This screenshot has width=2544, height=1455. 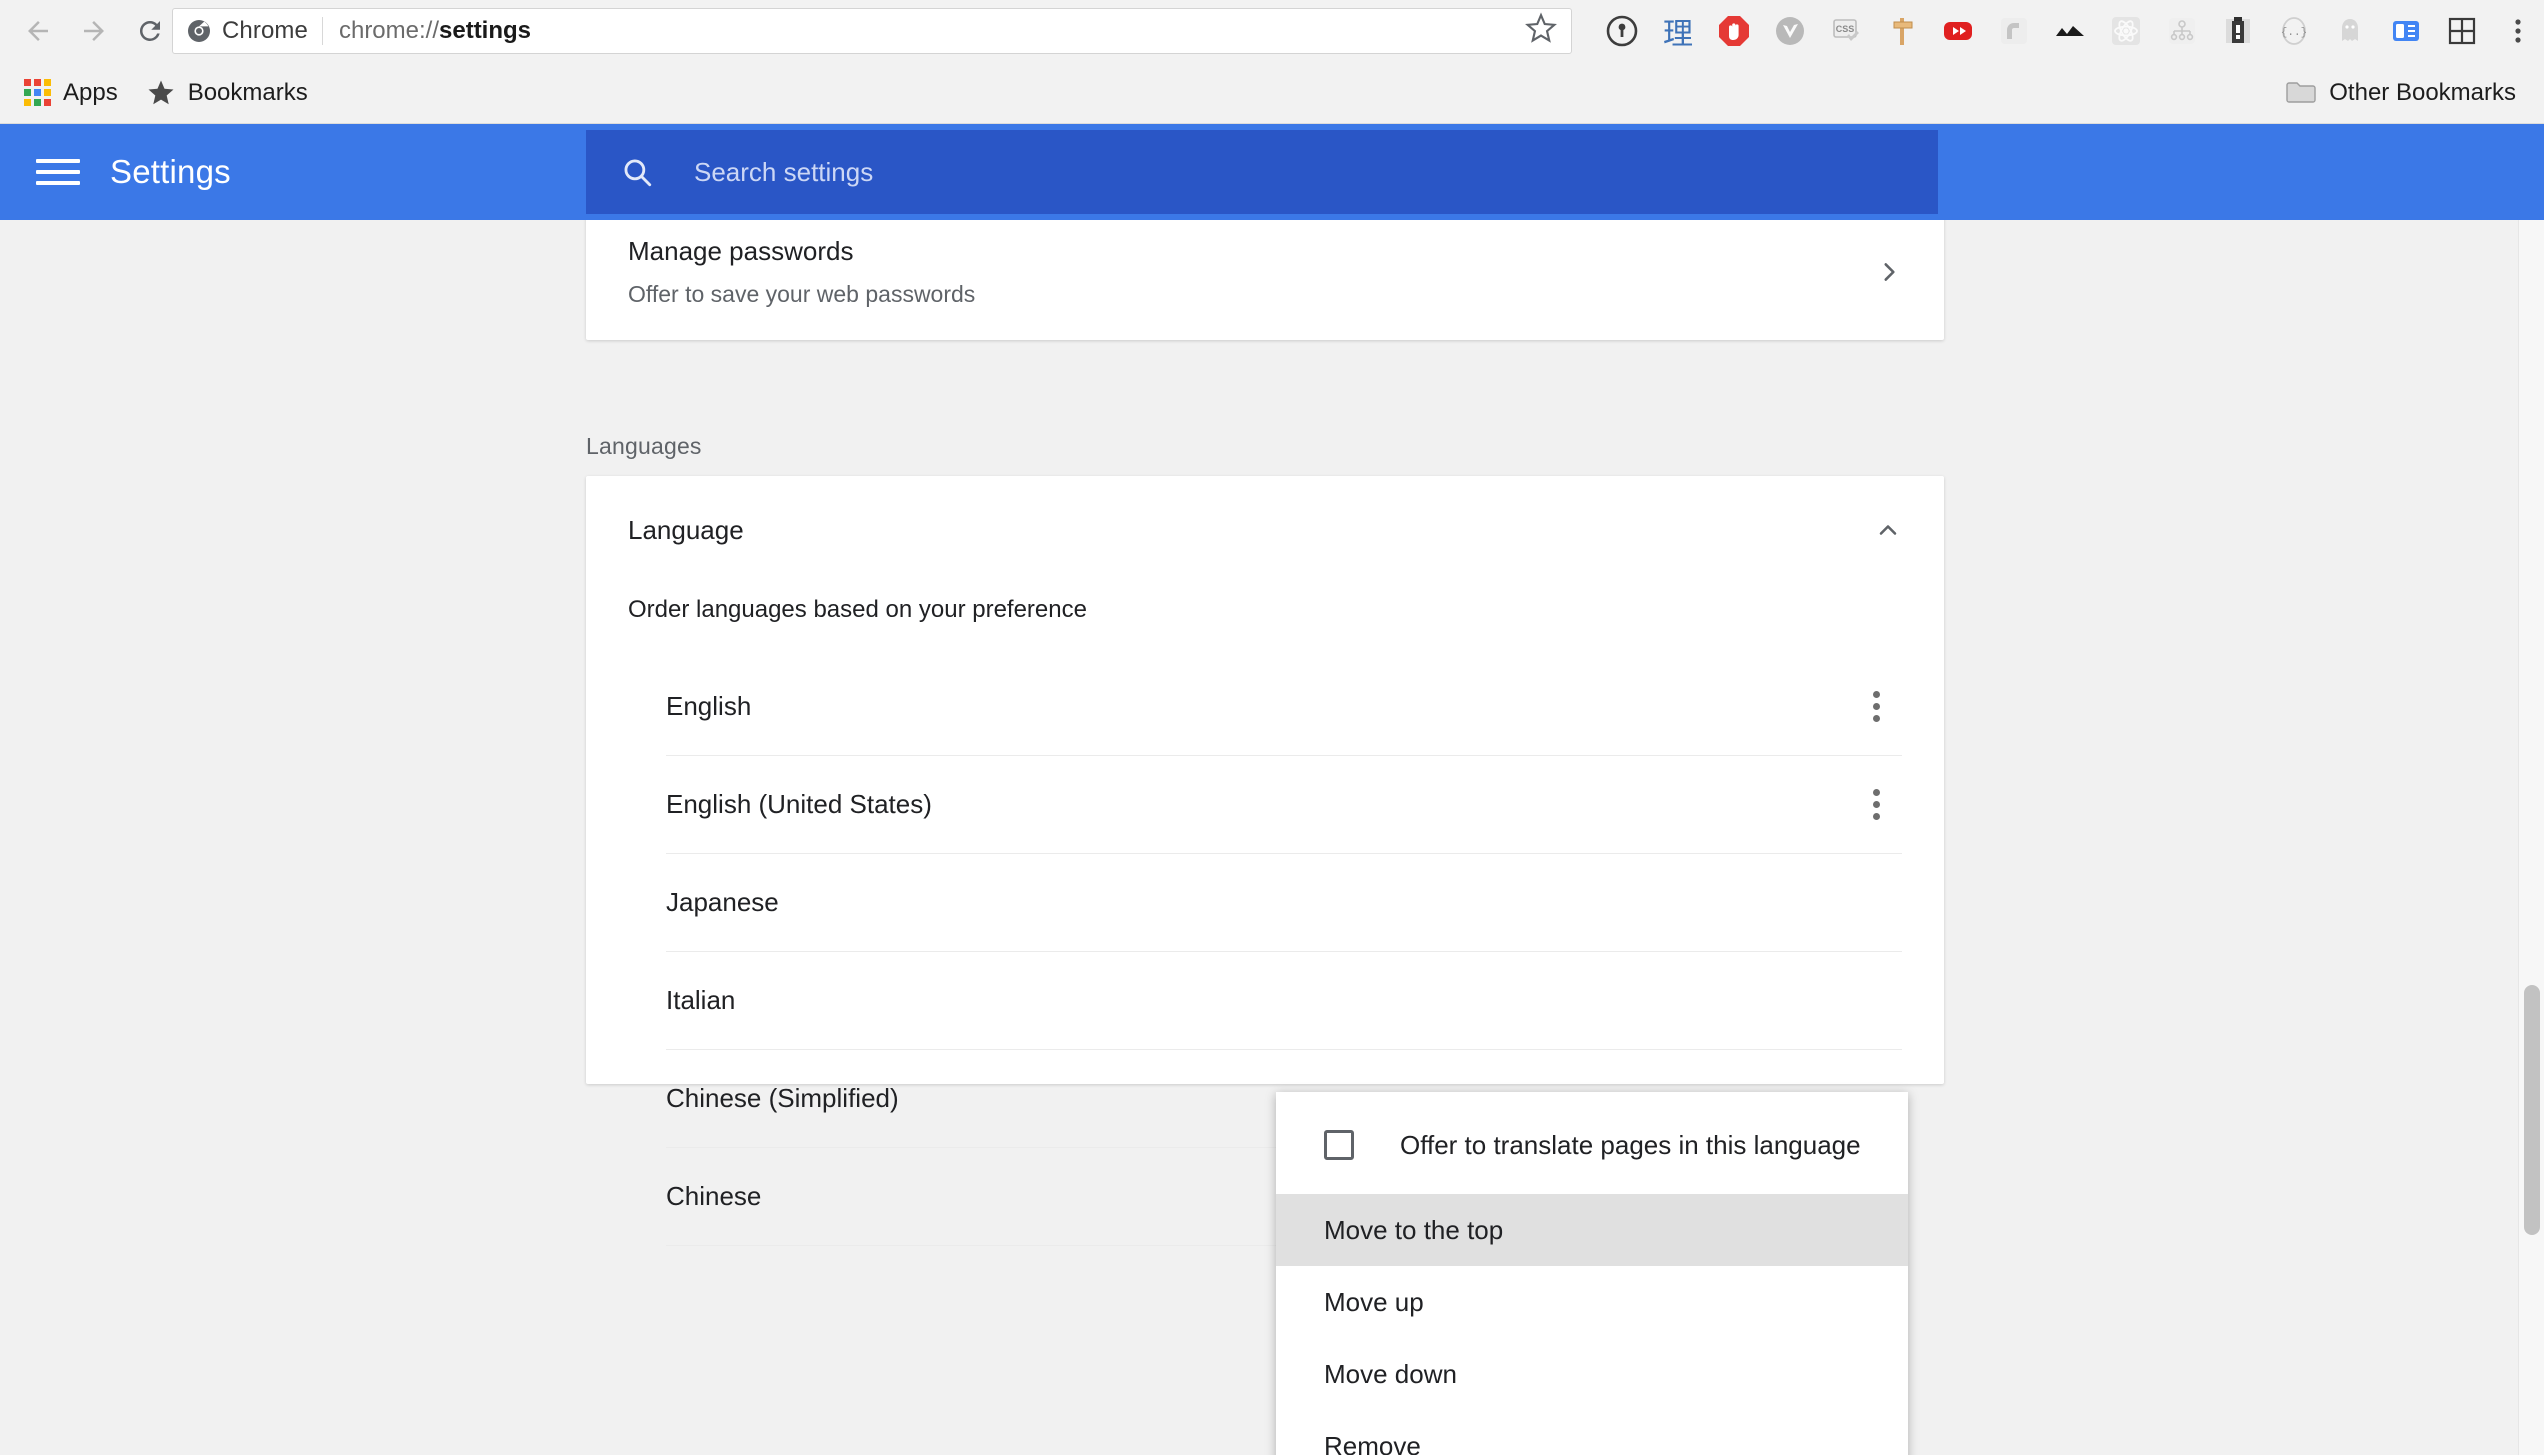 I want to click on forward-arrow-icon, so click(x=94, y=31).